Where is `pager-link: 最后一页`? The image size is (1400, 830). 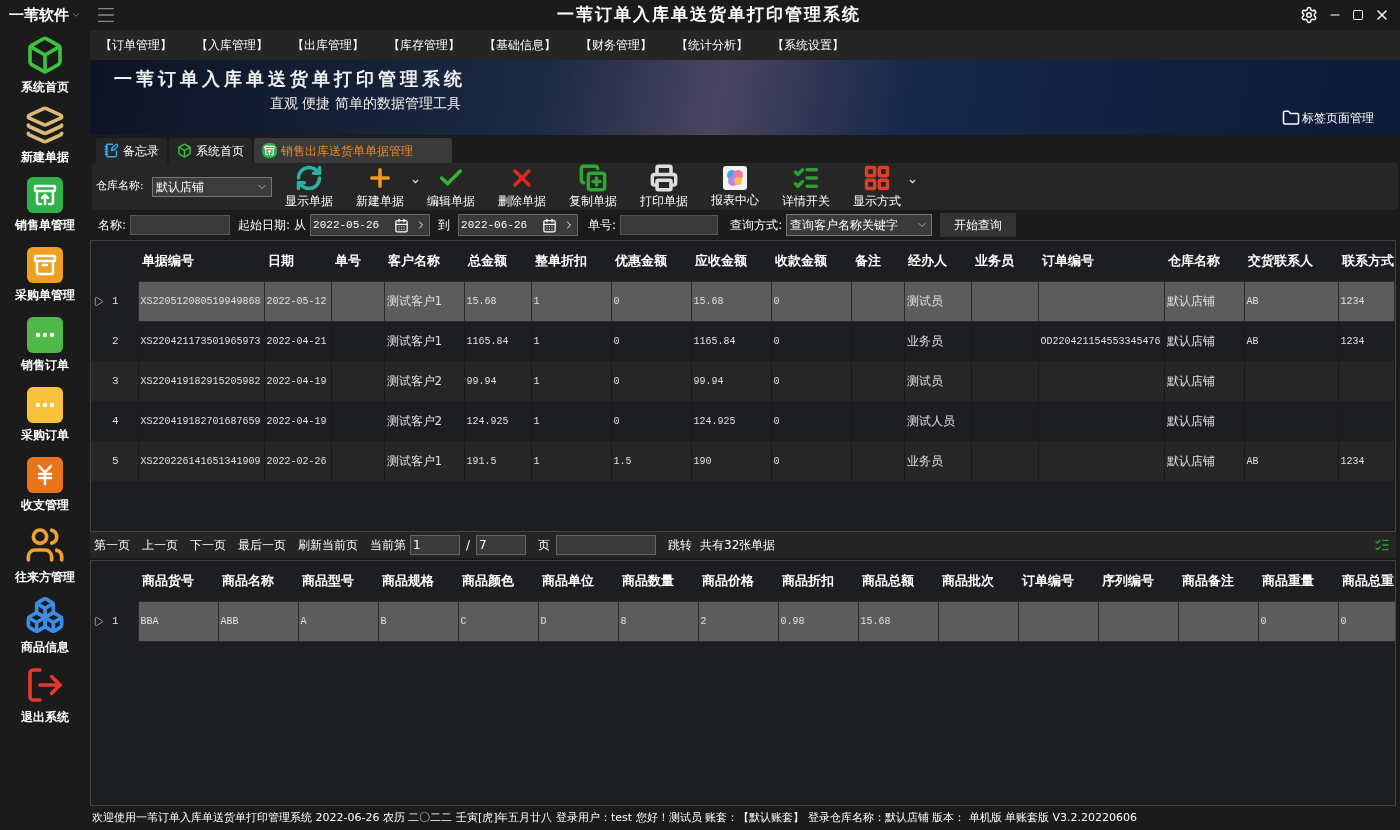 pager-link: 最后一页 is located at coordinates (262, 545).